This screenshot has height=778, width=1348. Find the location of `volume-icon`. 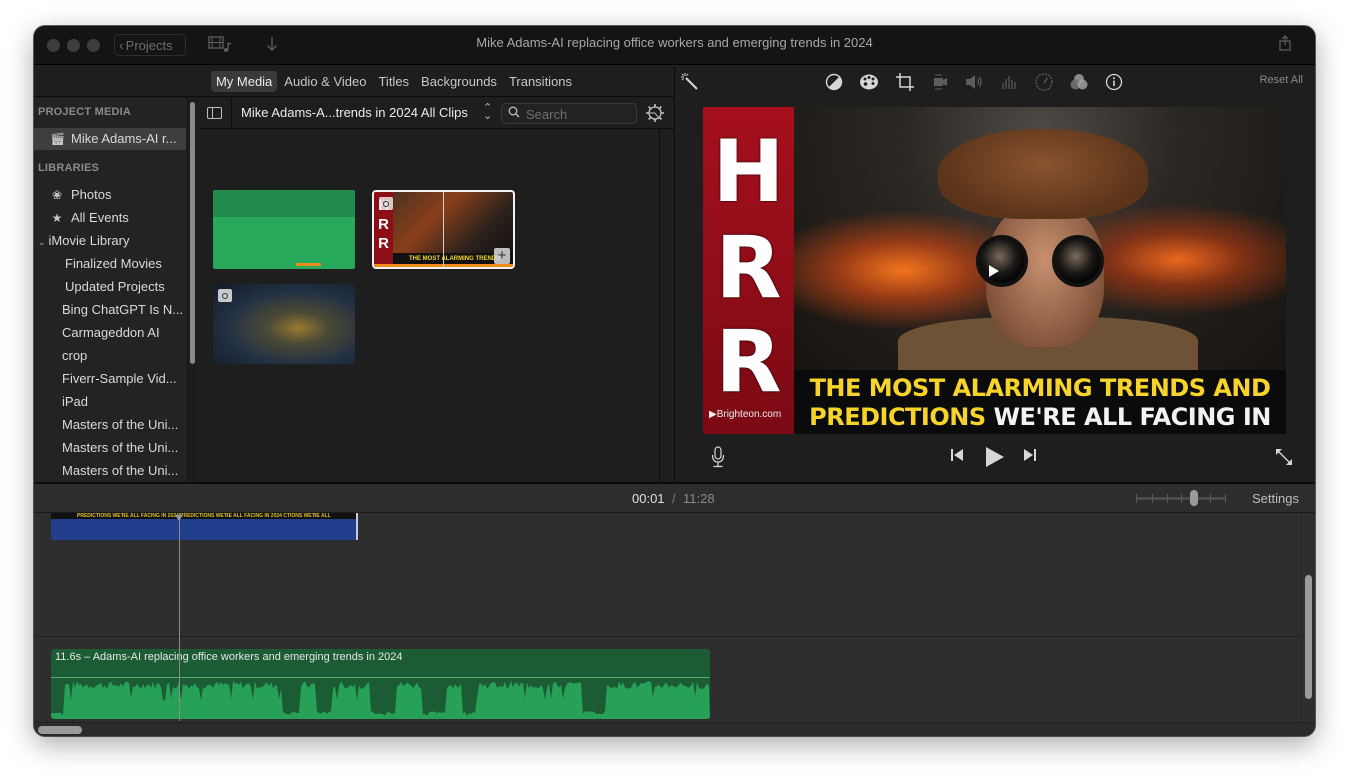

volume-icon is located at coordinates (974, 83).